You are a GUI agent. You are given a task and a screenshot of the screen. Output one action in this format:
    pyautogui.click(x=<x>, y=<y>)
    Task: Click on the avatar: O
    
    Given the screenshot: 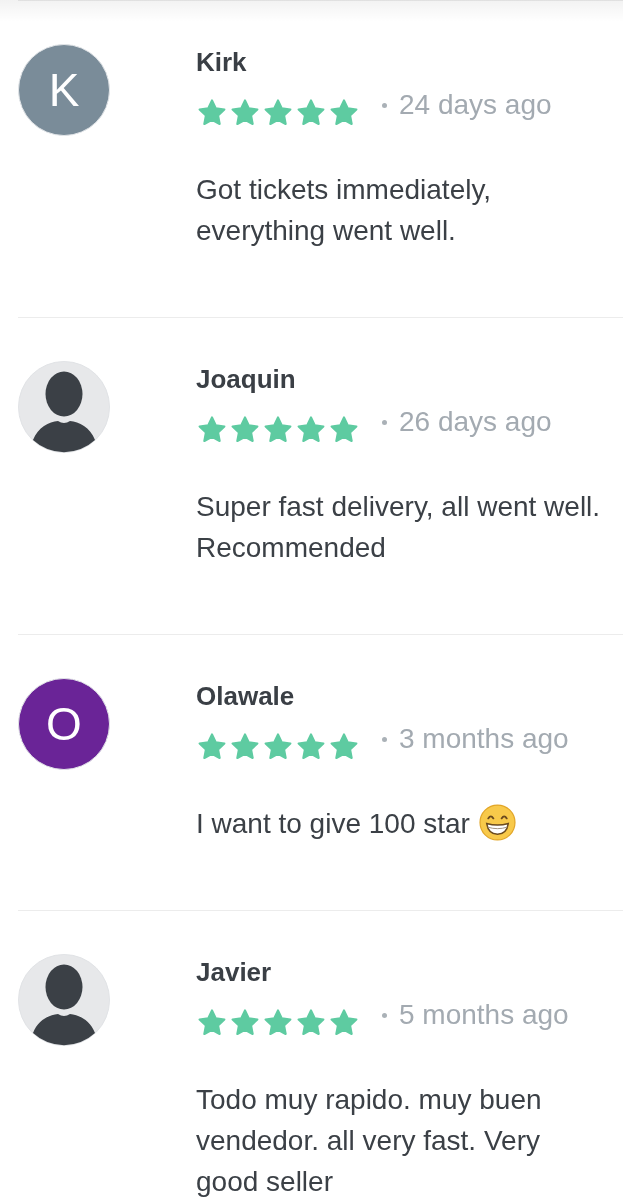 What is the action you would take?
    pyautogui.click(x=64, y=724)
    